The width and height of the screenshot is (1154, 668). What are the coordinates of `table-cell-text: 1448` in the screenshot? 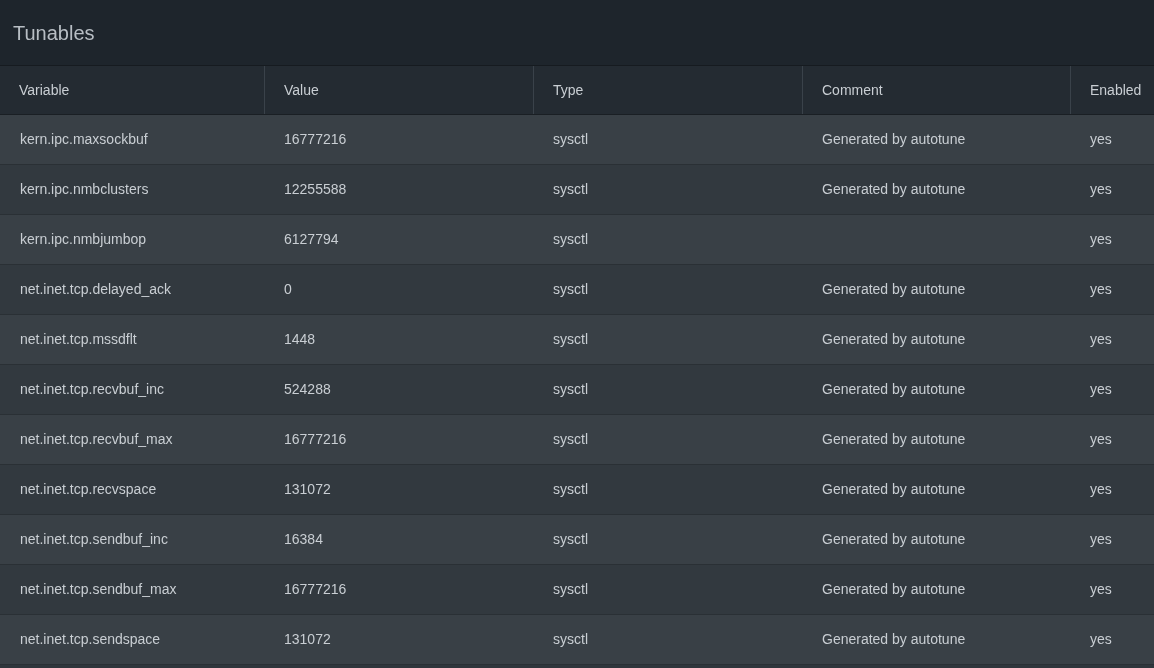 It's located at (300, 339).